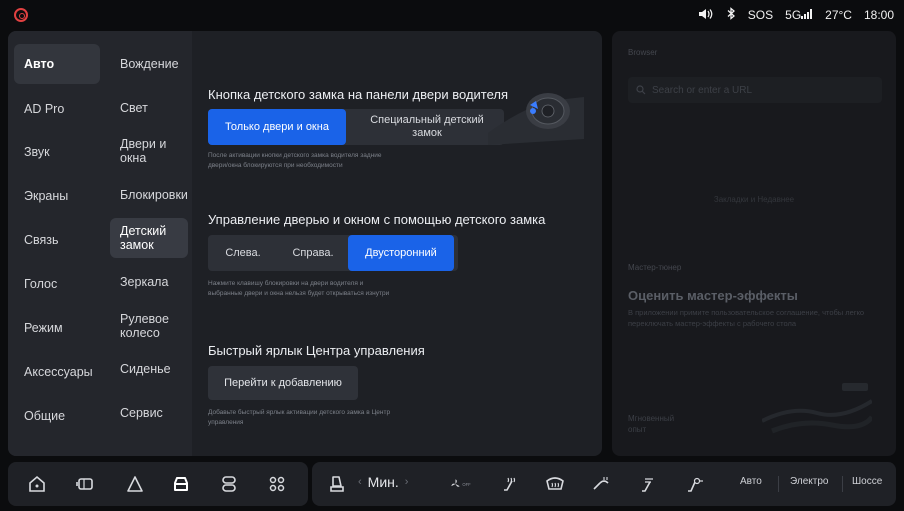 The image size is (904, 511). What do you see at coordinates (647, 484) in the screenshot?
I see `seat-ventilation-icon` at bounding box center [647, 484].